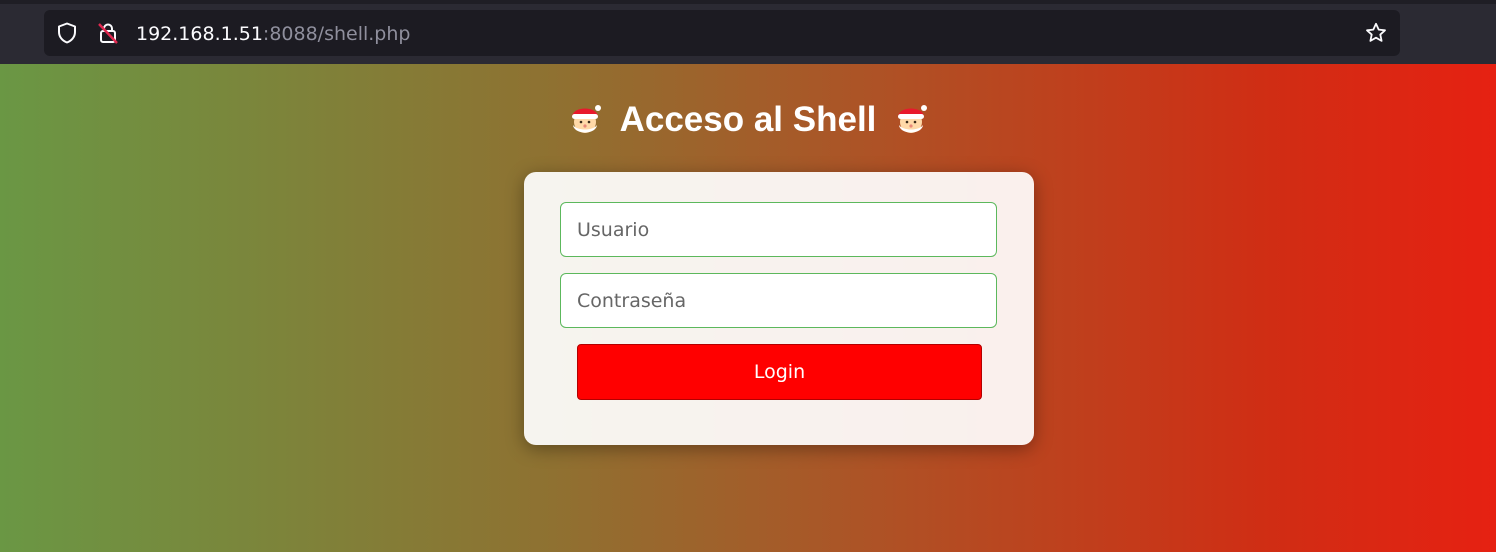 This screenshot has height=552, width=1496. What do you see at coordinates (199, 34) in the screenshot?
I see `url-host: 192.168.1.51` at bounding box center [199, 34].